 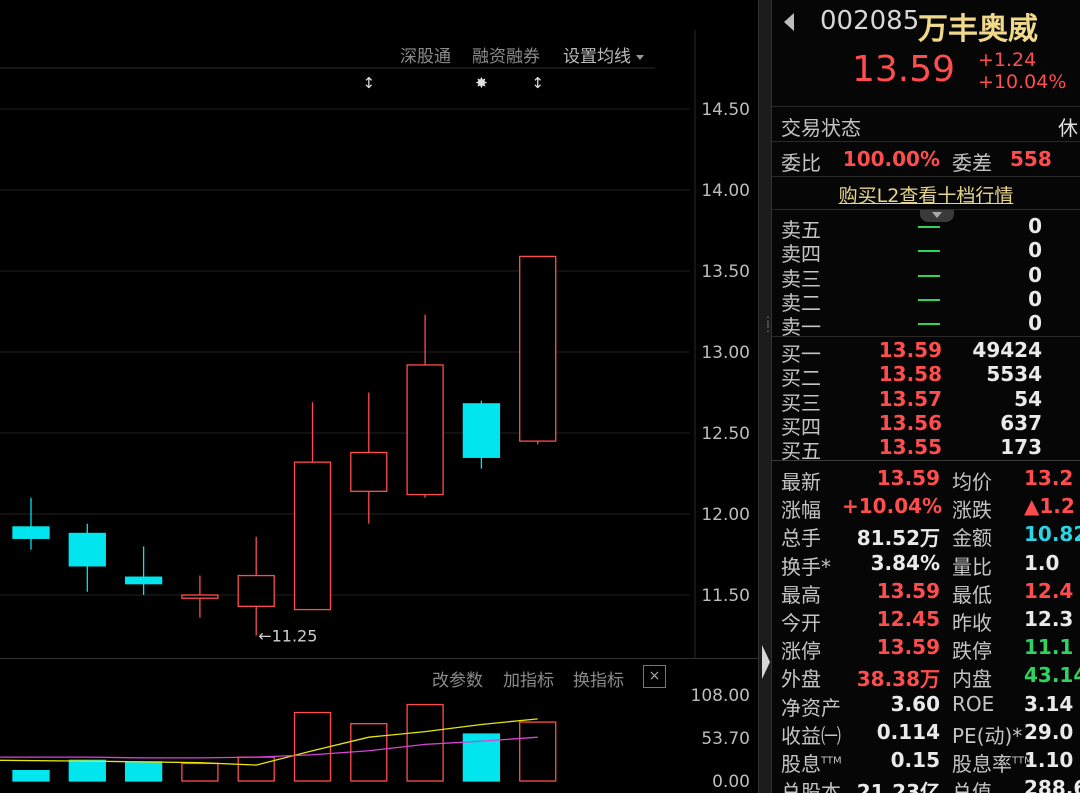 What do you see at coordinates (1021, 447) in the screenshot?
I see `bid-volume: 173` at bounding box center [1021, 447].